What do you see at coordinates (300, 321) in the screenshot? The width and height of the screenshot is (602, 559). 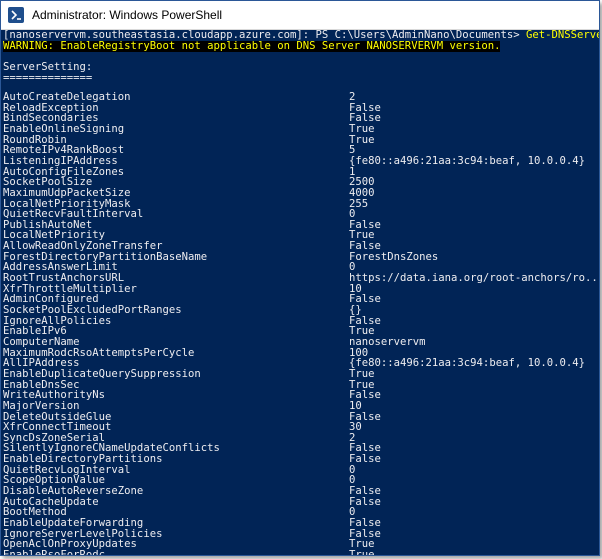 I see `setting-row: IgnoreAllPolicies False` at bounding box center [300, 321].